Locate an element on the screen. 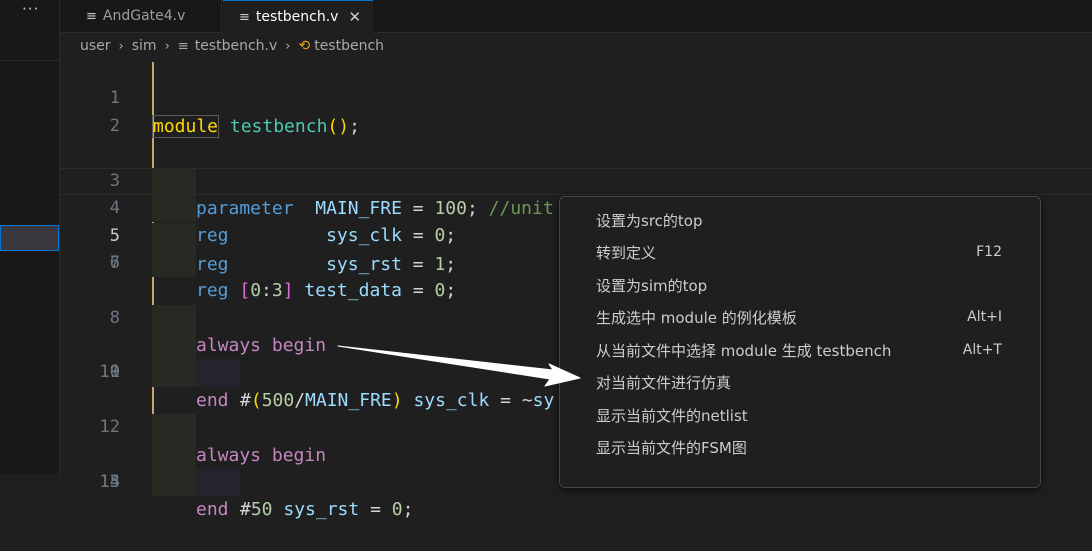 The height and width of the screenshot is (551, 1092). breadcrumb-item-symbol: testbench is located at coordinates (349, 46).